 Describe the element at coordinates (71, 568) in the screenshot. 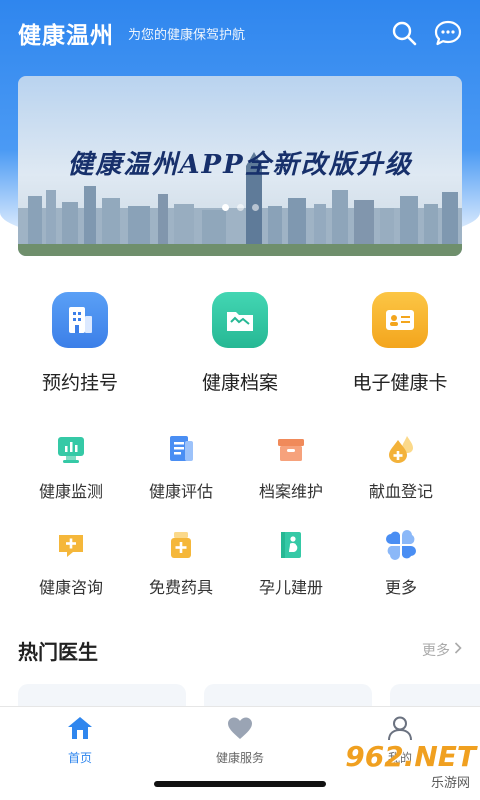

I see `grid-health-consult: 健康咨询` at that location.